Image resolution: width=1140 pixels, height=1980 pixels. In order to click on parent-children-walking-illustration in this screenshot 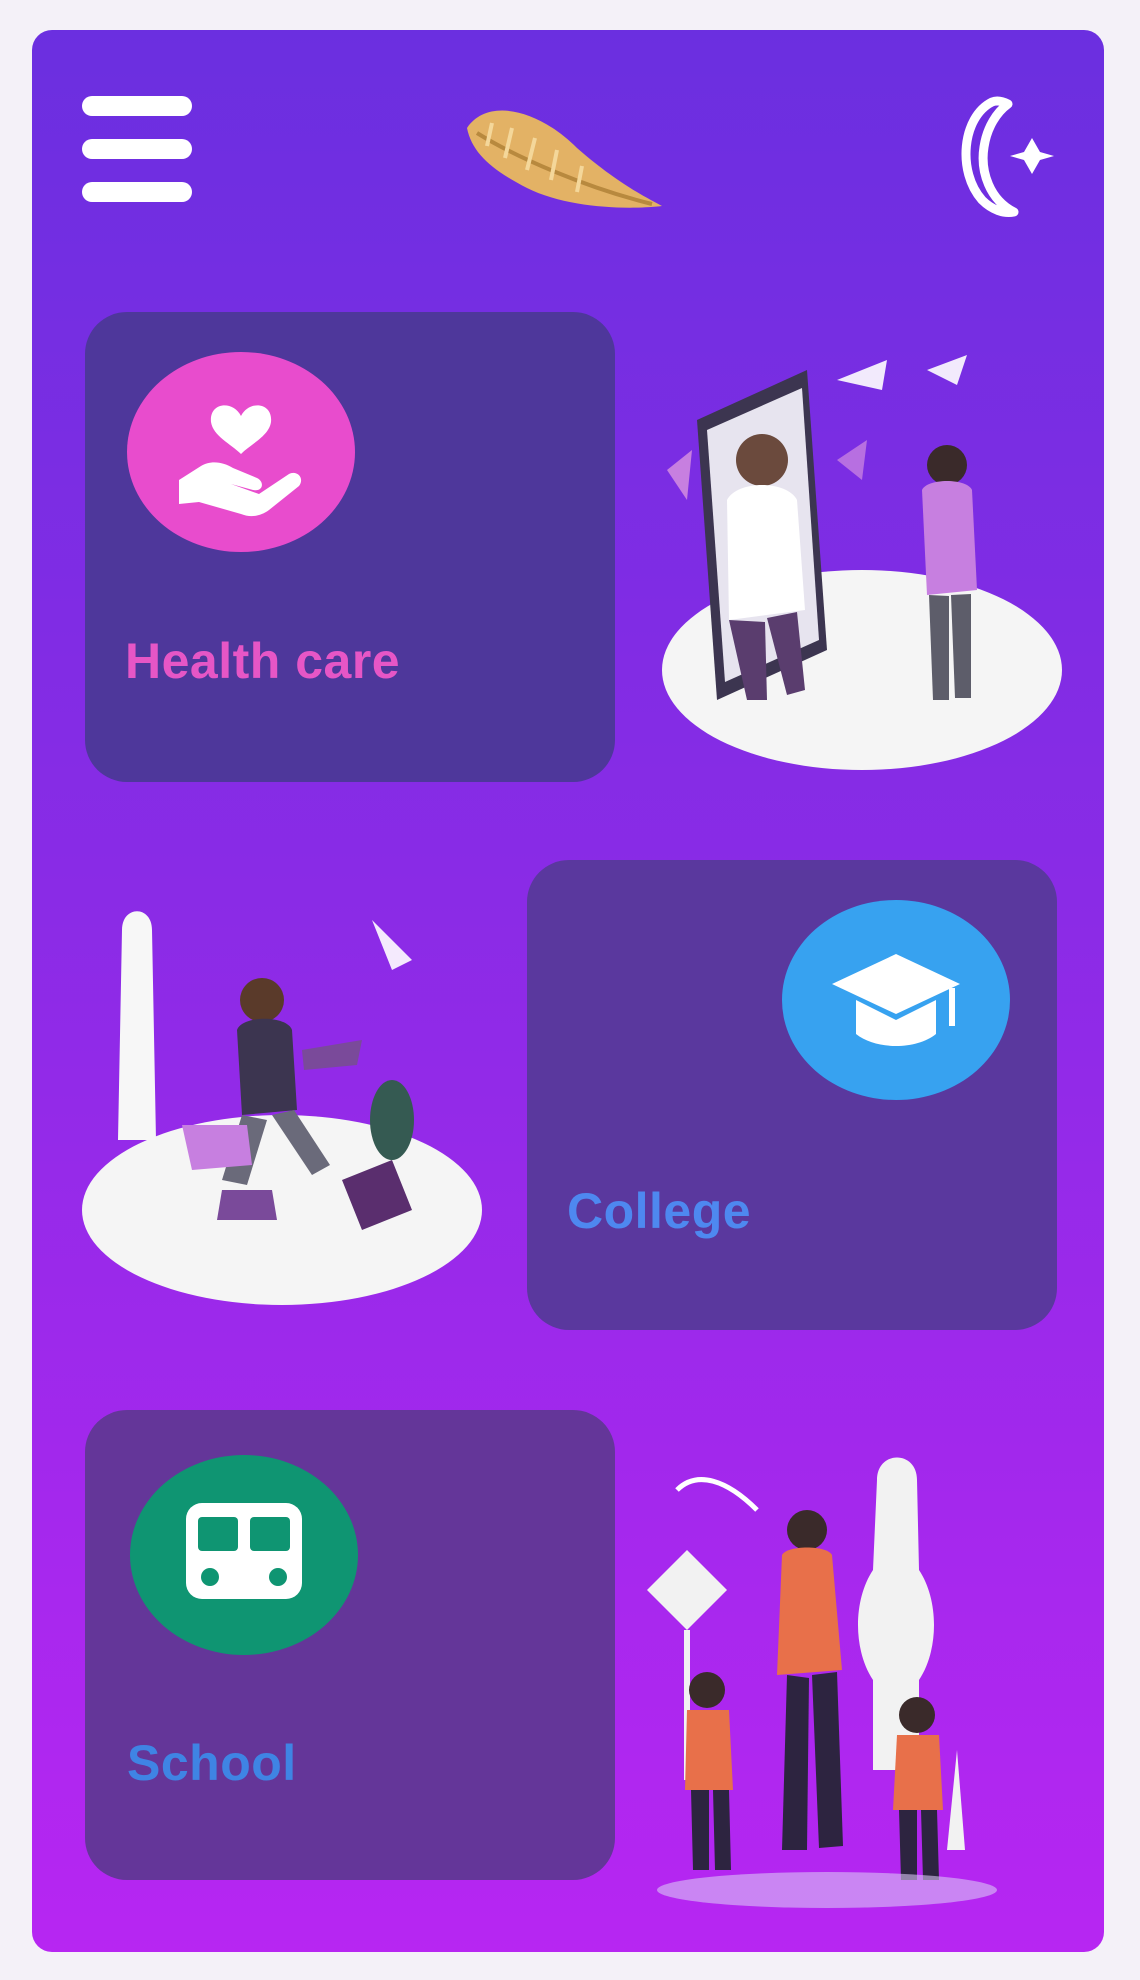, I will do `click(822, 1682)`.